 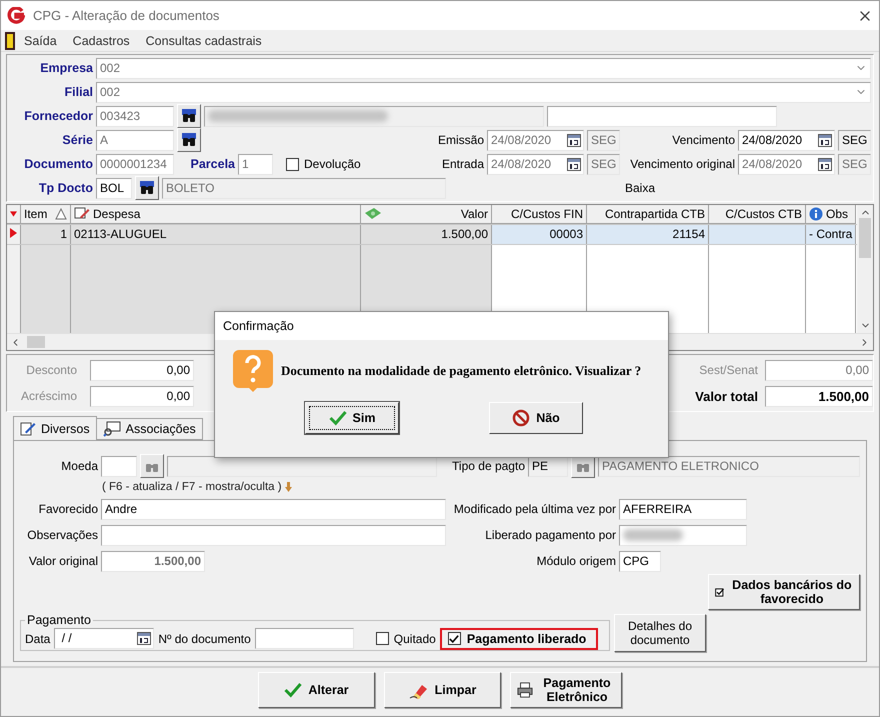 I want to click on table-cell: 1, so click(x=46, y=234).